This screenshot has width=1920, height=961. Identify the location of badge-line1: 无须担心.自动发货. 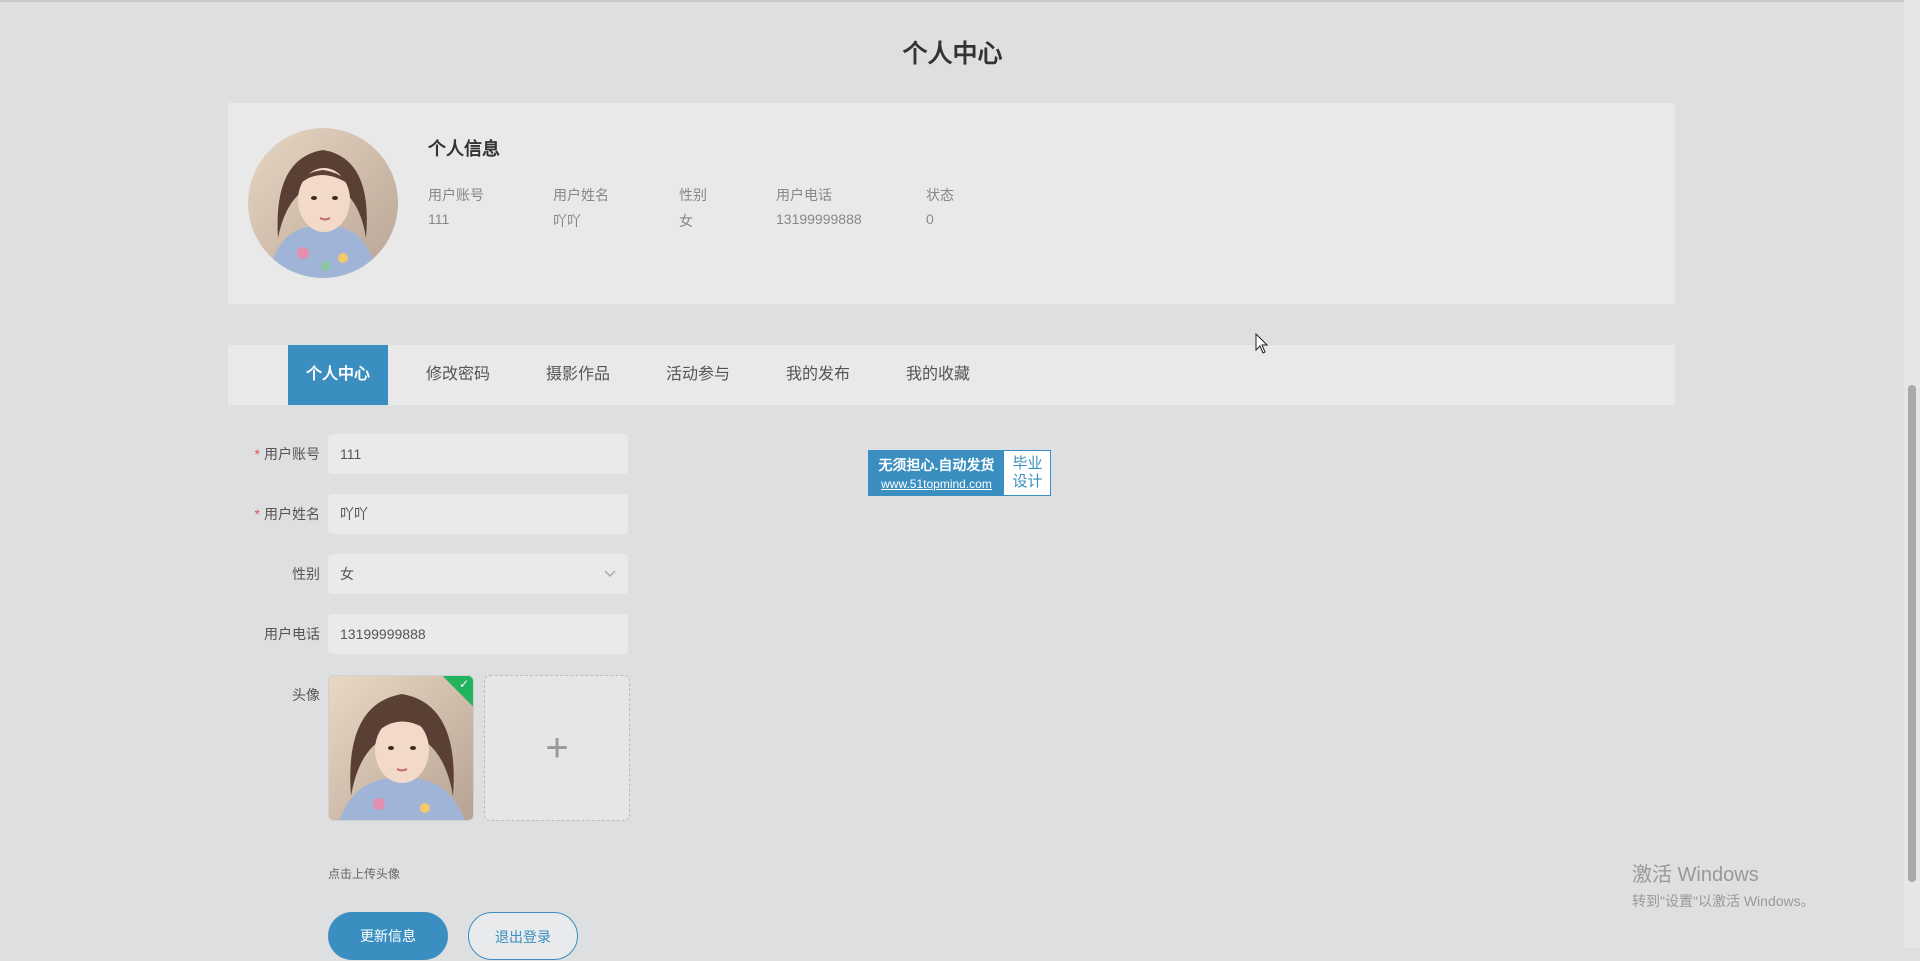
(936, 465).